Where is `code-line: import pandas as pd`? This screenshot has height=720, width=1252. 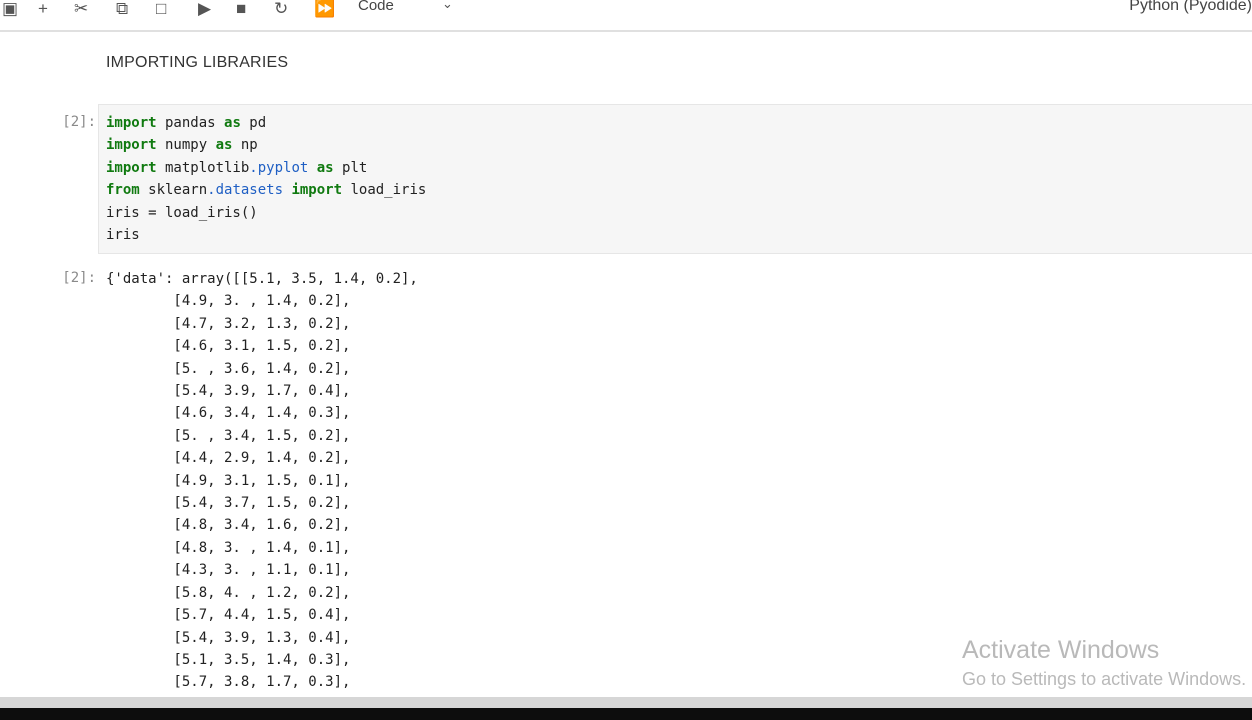 code-line: import pandas as pd is located at coordinates (266, 123).